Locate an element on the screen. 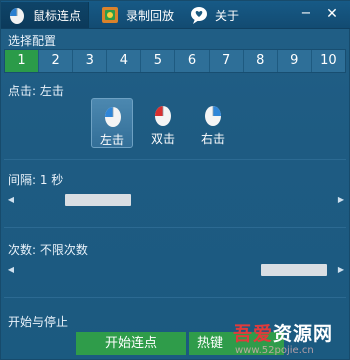  click-left-option: 左击 is located at coordinates (112, 123).